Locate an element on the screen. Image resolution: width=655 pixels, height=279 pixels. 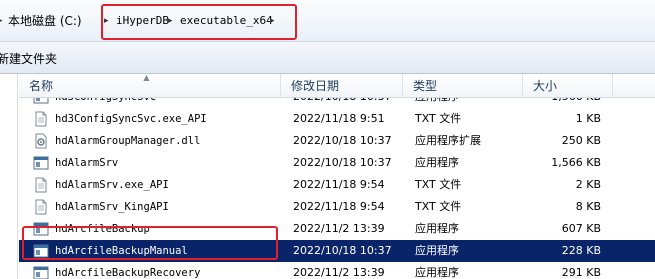
file-name: hd3ConfigSyncSvc.exe_API is located at coordinates (131, 119).